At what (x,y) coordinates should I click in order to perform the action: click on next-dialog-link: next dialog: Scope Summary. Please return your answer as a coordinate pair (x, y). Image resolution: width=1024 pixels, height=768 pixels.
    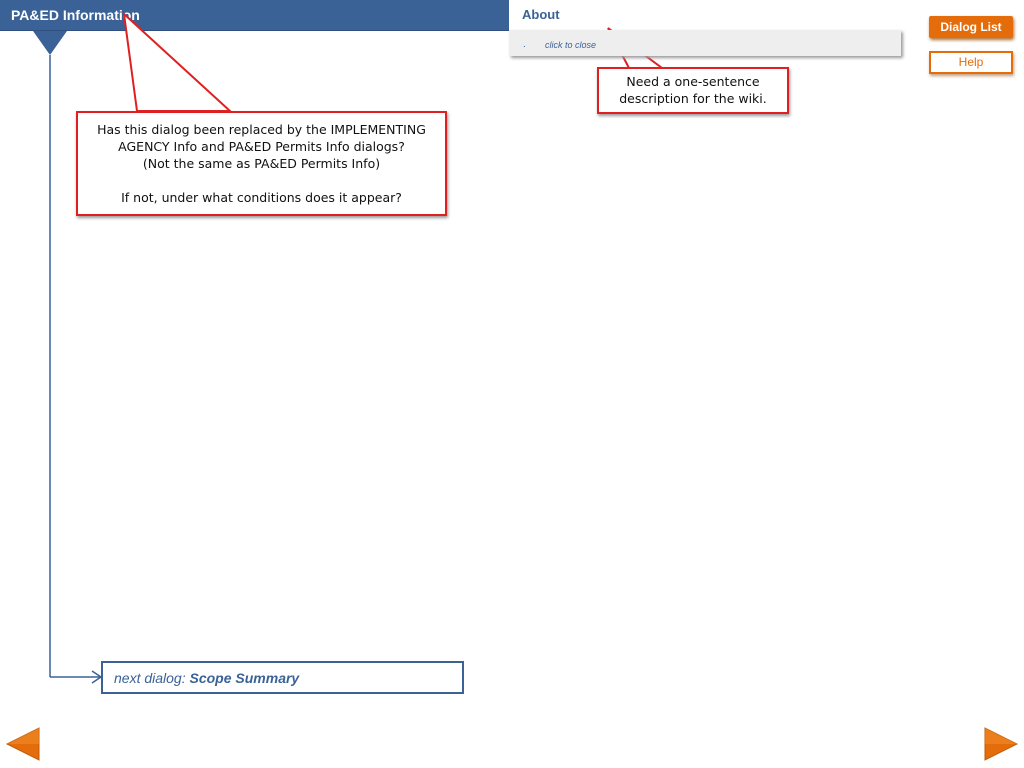
    Looking at the image, I should click on (282, 677).